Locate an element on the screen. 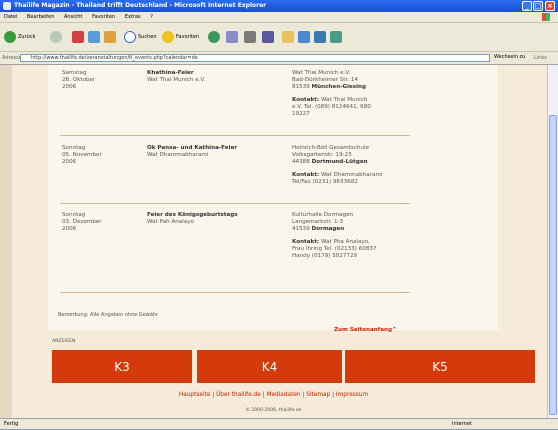 The width and height of the screenshot is (558, 430). ad-banner-k3: K3 is located at coordinates (122, 366).